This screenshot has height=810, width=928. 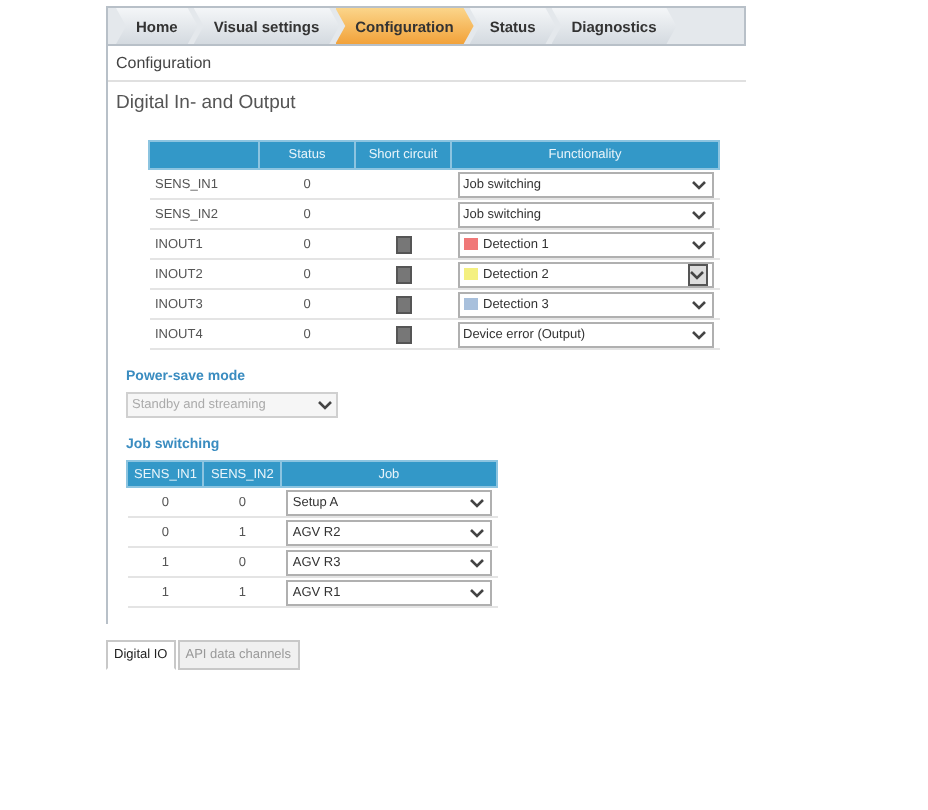 What do you see at coordinates (206, 104) in the screenshot?
I see `section-title: Digital In- and Output` at bounding box center [206, 104].